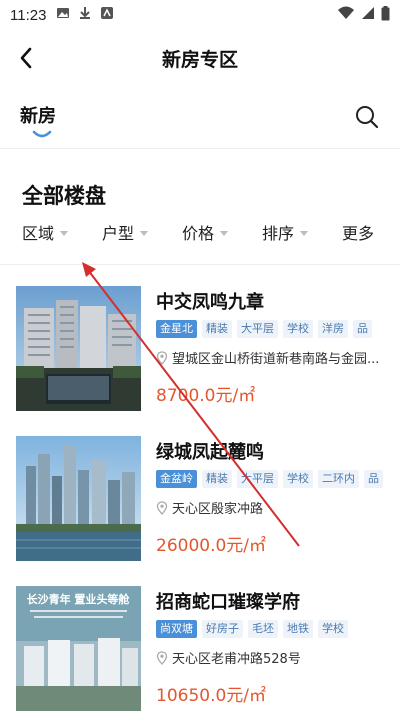 The height and width of the screenshot is (711, 400). Describe the element at coordinates (210, 302) in the screenshot. I see `listing-name: 中交凤鸣九章` at that location.